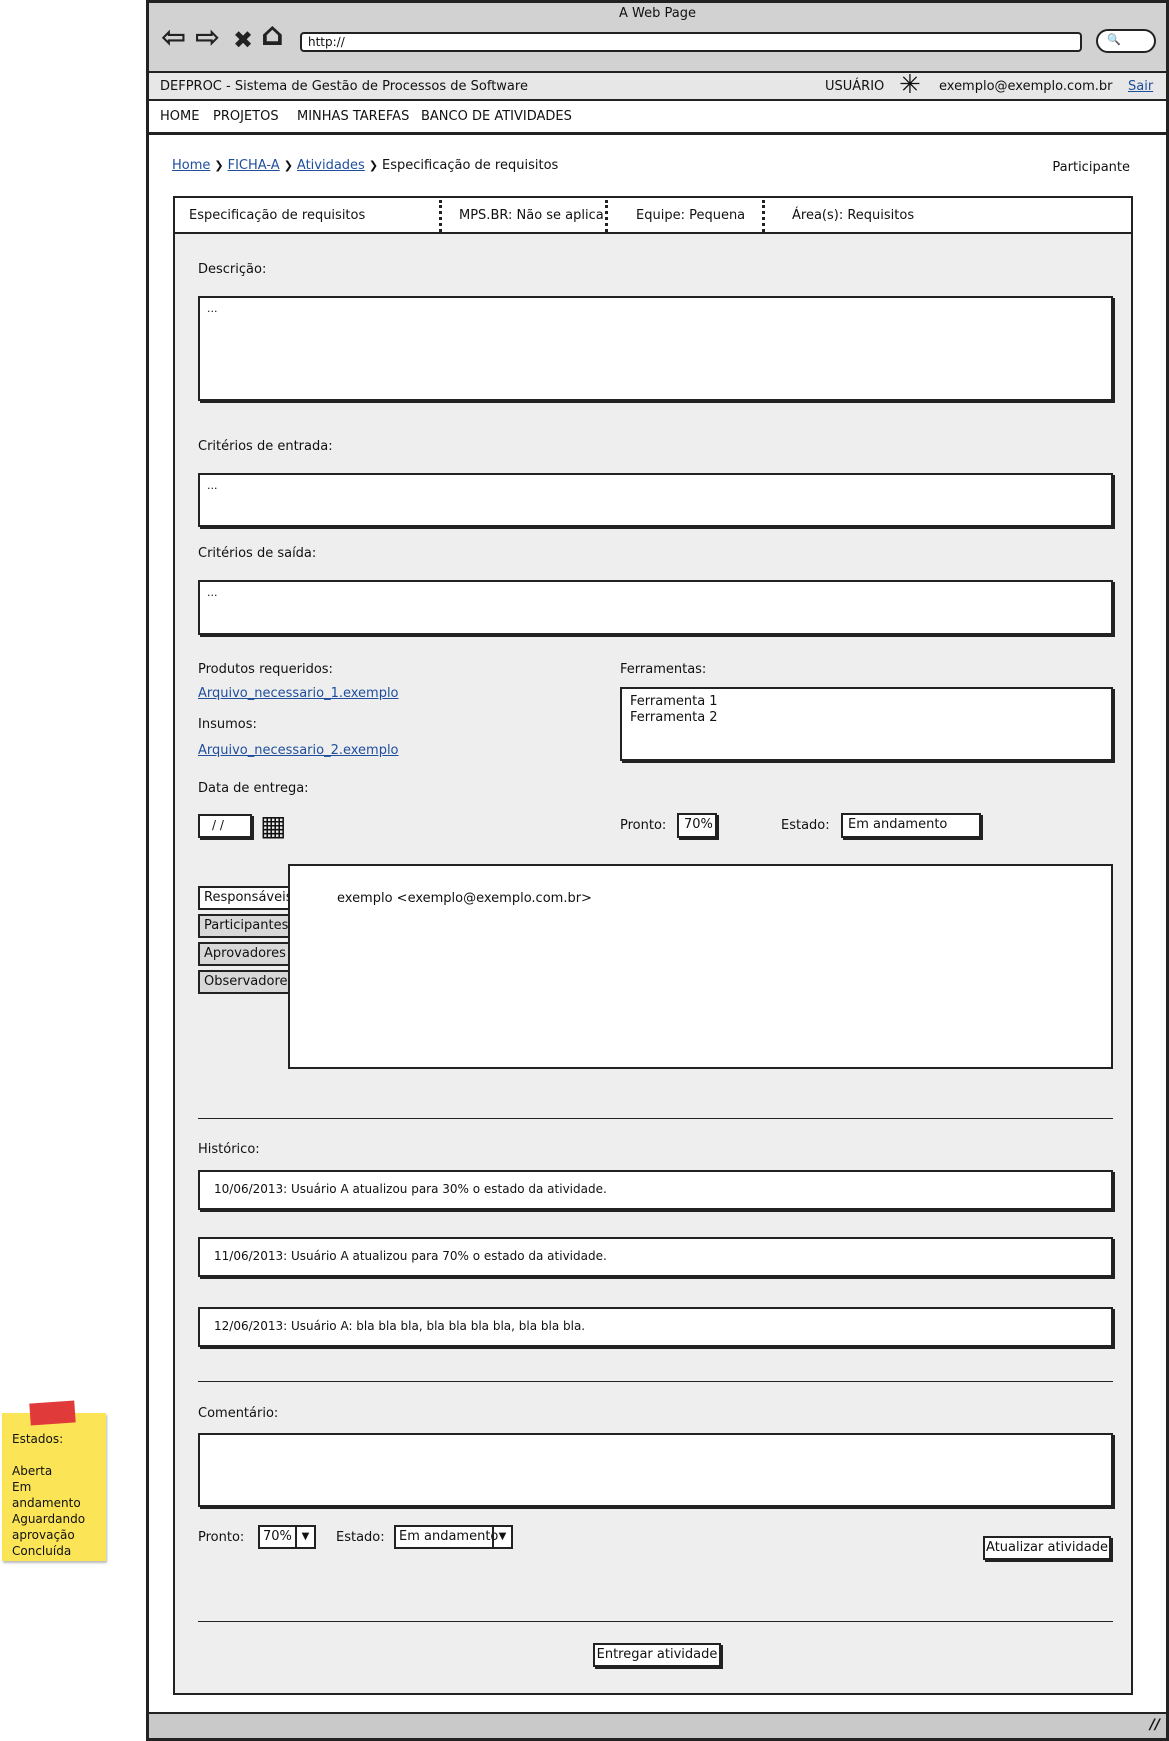  Describe the element at coordinates (655, 1470) in the screenshot. I see `comentario-textarea` at that location.